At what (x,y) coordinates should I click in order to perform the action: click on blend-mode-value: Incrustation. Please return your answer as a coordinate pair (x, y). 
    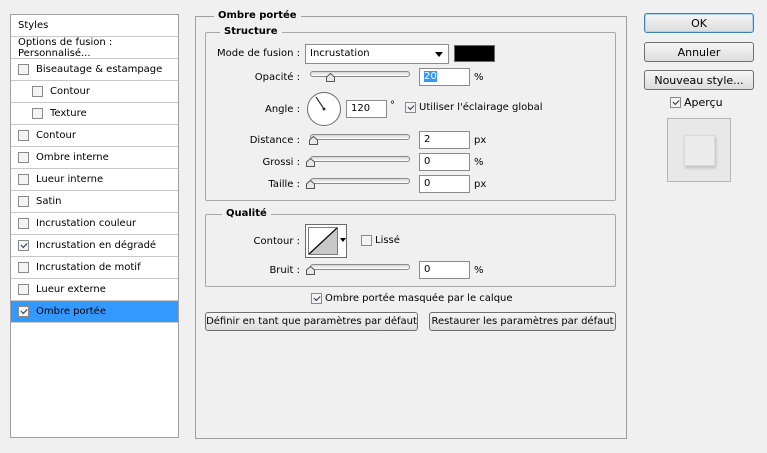
    Looking at the image, I should click on (340, 53).